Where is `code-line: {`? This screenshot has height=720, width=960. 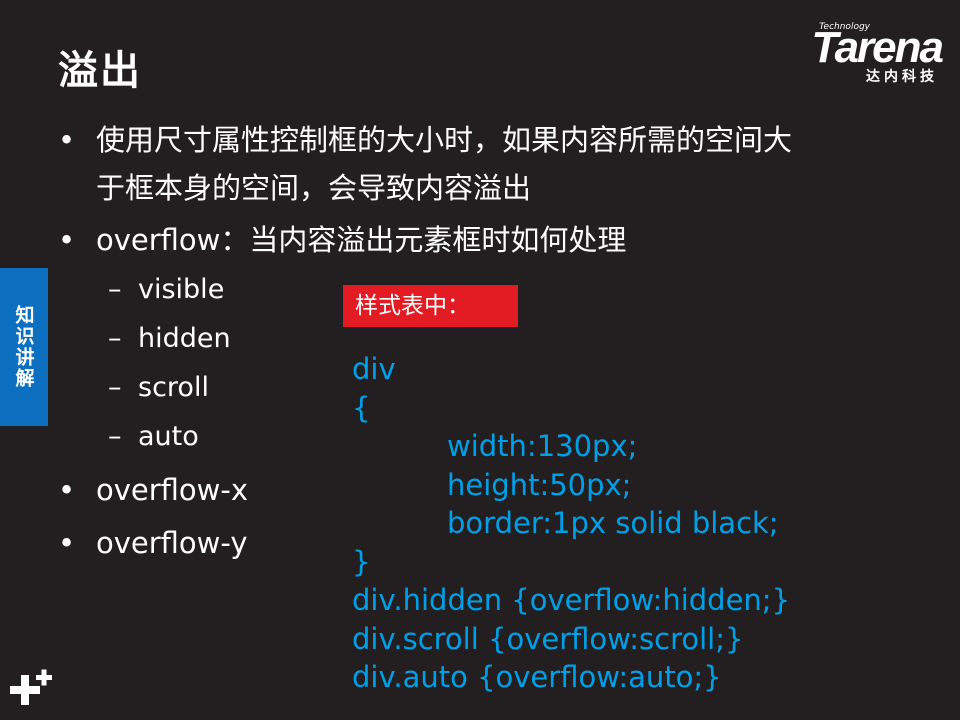
code-line: { is located at coordinates (361, 407).